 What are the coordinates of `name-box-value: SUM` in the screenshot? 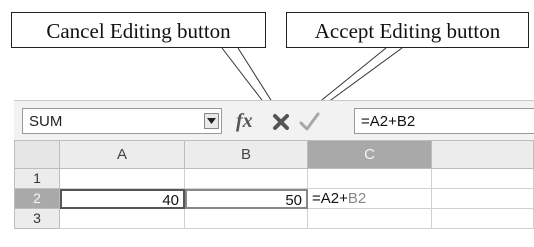 It's located at (46, 121).